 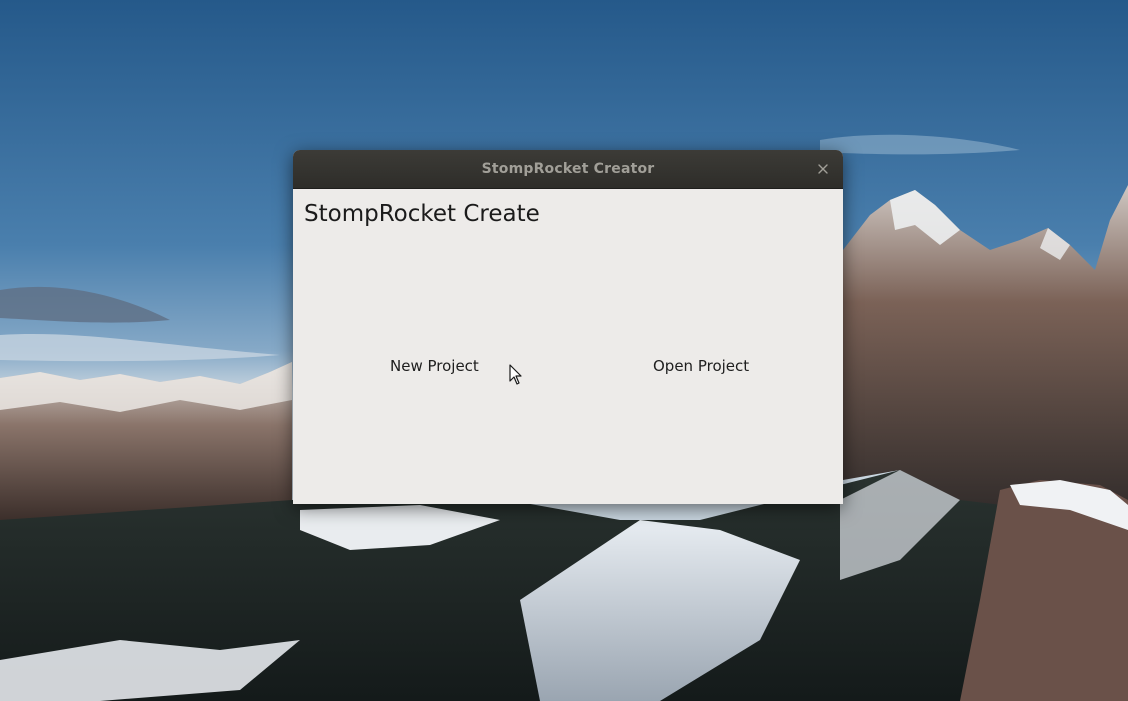 I want to click on new-project-button: New Project, so click(x=434, y=366).